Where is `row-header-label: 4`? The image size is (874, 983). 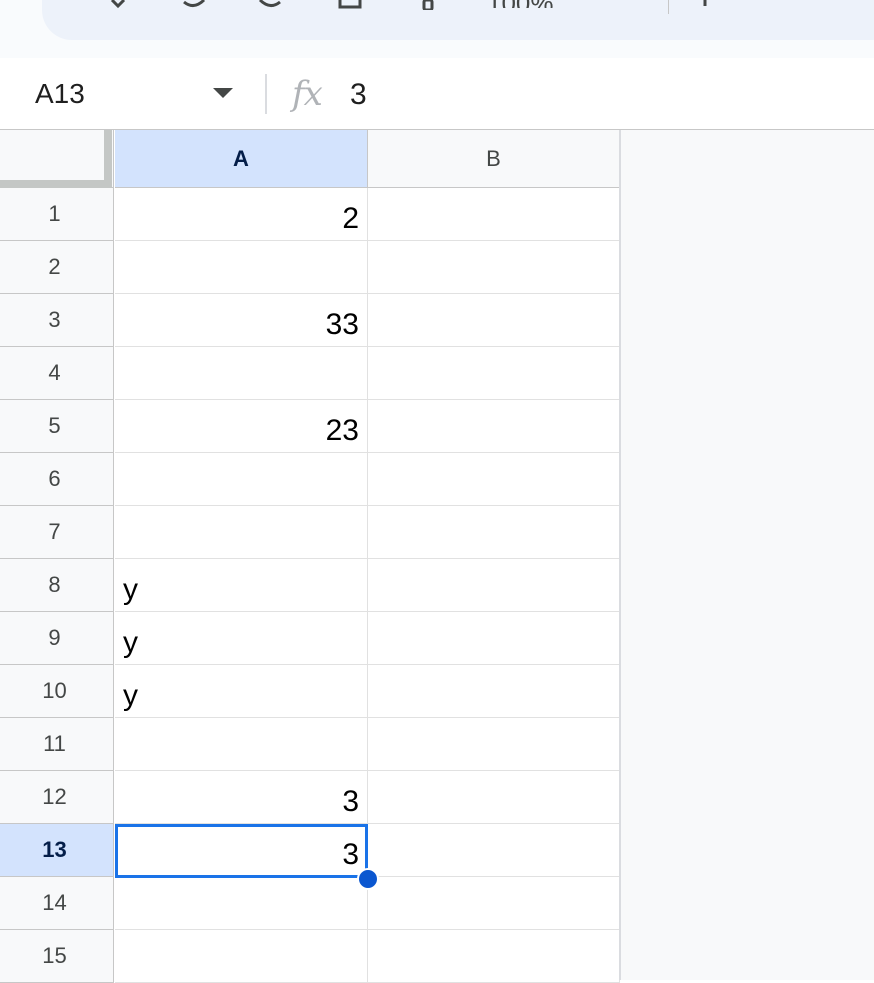 row-header-label: 4 is located at coordinates (54, 372).